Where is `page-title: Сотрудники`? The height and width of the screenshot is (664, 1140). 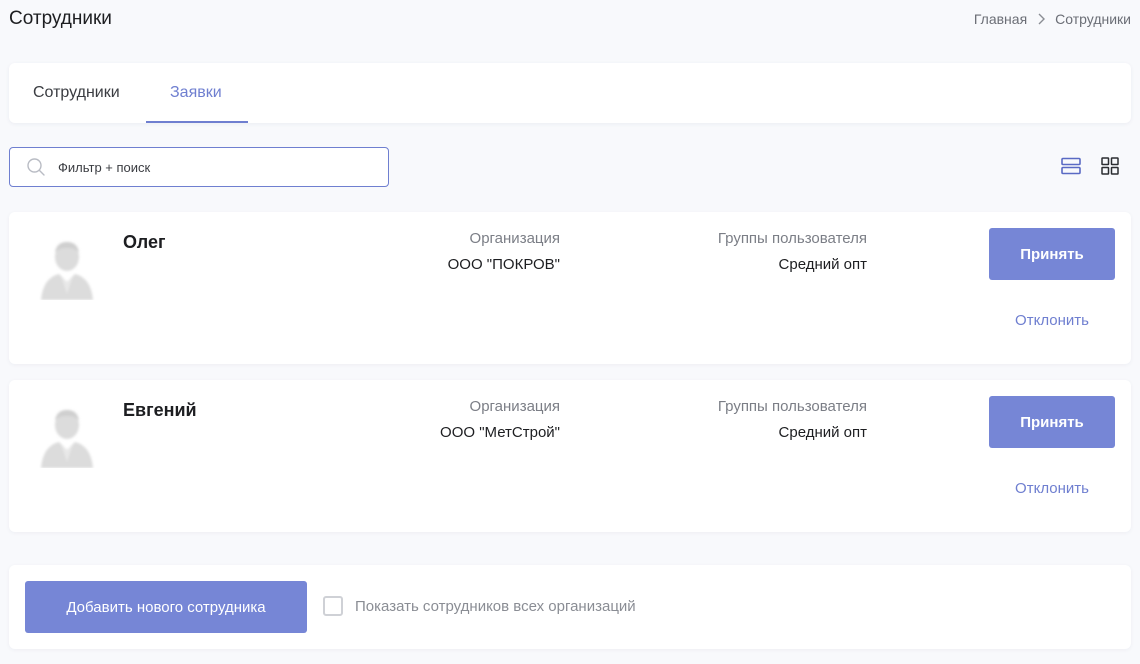
page-title: Сотрудники is located at coordinates (60, 18).